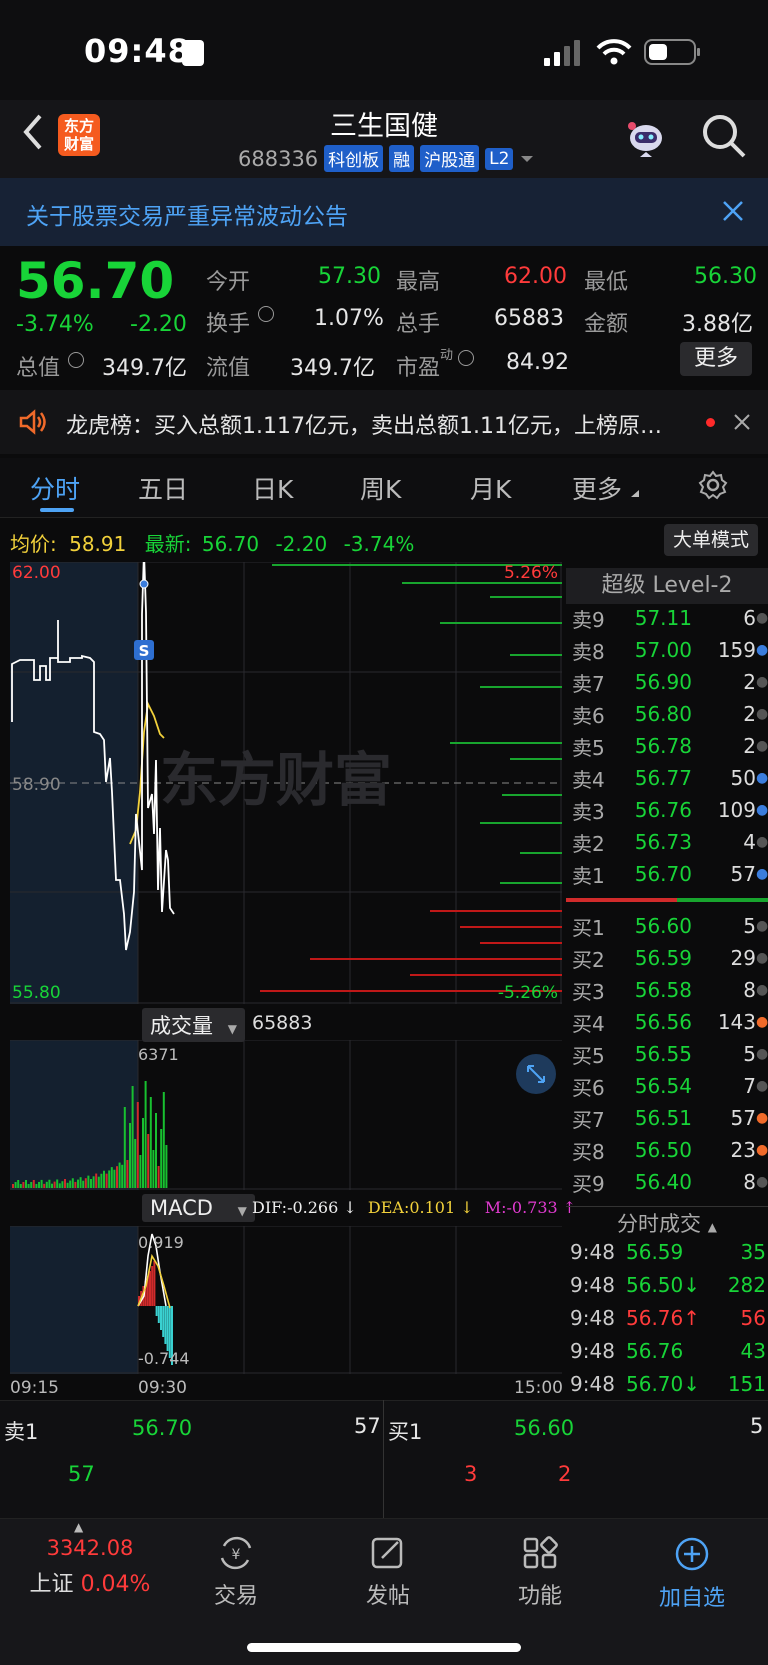 The image size is (768, 1665). Describe the element at coordinates (286, 1300) in the screenshot. I see `macd-chart: 0.919 -0.744` at that location.